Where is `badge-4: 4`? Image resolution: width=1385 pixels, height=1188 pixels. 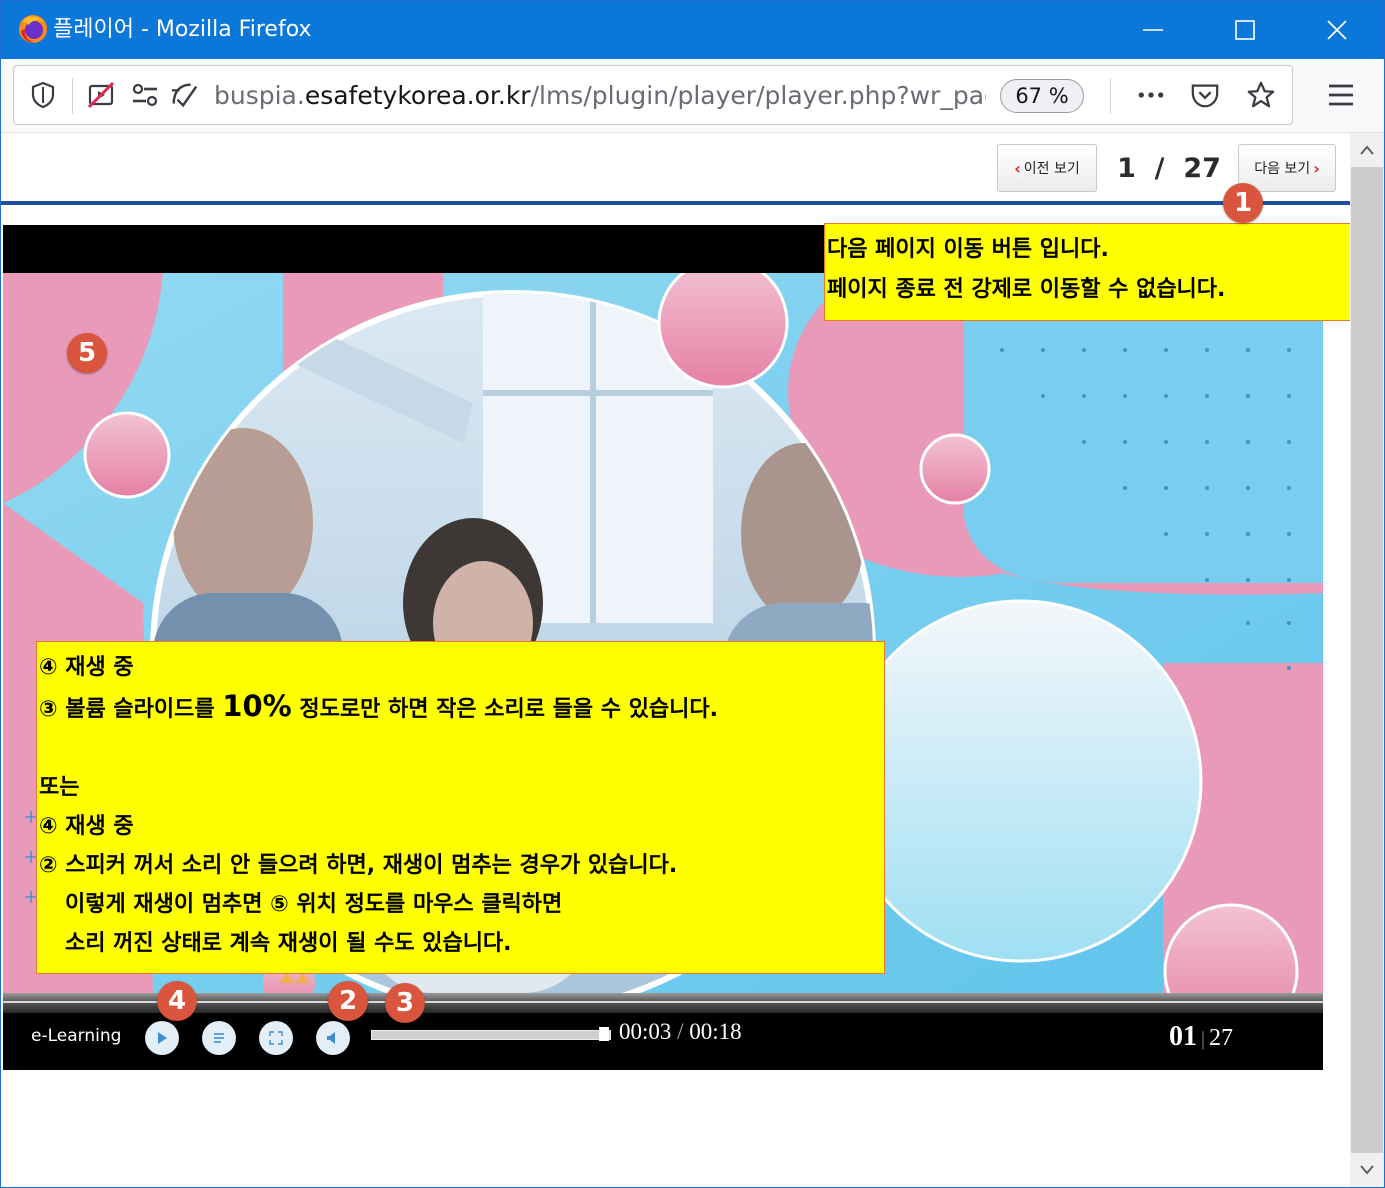
badge-4: 4 is located at coordinates (177, 1001).